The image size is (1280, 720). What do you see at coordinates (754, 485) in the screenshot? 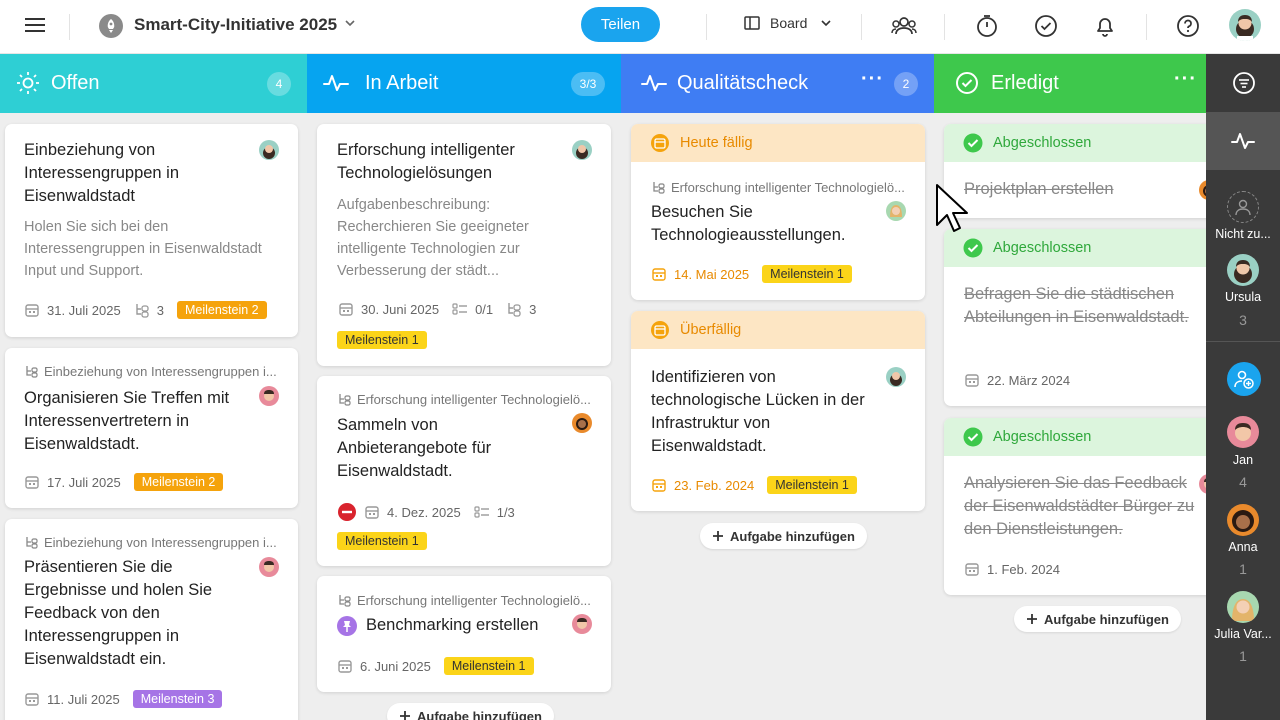
I see `task-meta: 23. Feb. 2024 Meilenstein 1` at bounding box center [754, 485].